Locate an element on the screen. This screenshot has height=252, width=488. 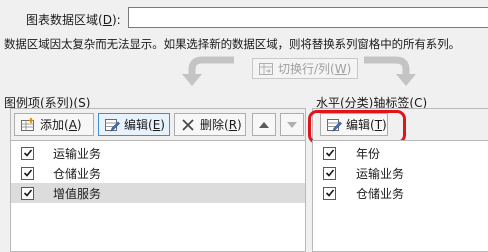
arrow-right-icon is located at coordinates (390, 71).